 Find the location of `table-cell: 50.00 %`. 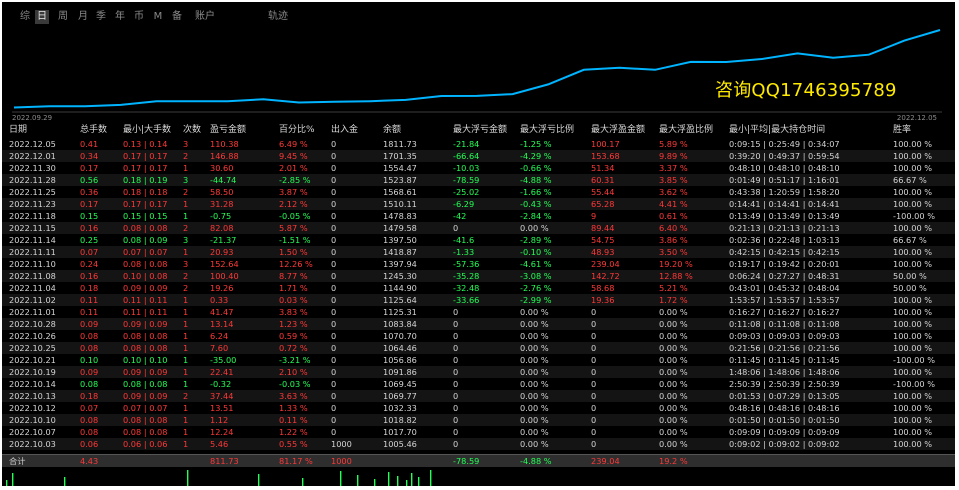

table-cell: 50.00 % is located at coordinates (910, 276).